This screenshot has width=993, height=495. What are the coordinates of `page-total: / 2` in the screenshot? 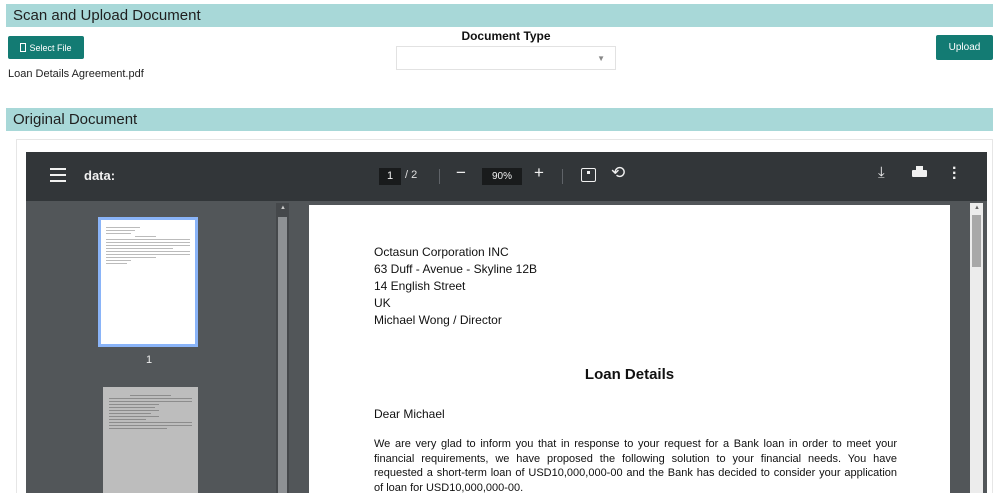 It's located at (411, 175).